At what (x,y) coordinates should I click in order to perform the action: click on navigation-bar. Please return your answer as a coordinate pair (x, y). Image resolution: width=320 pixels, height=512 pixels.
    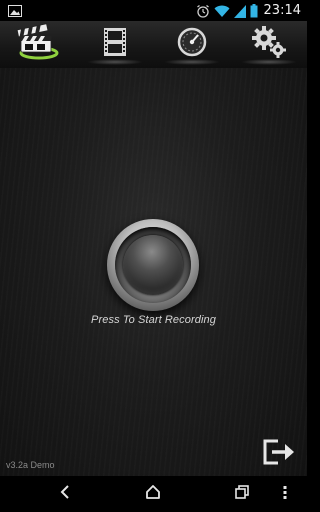
    Looking at the image, I should click on (153, 494).